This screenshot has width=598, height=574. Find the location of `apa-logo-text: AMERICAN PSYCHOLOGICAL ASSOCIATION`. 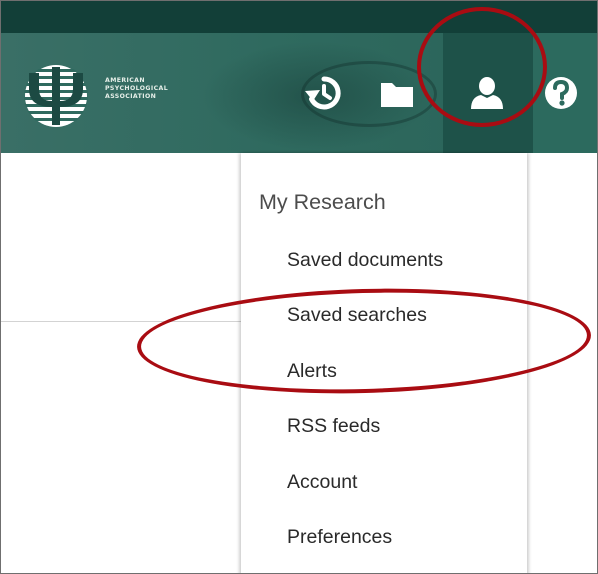

apa-logo-text: AMERICAN PSYCHOLOGICAL ASSOCIATION is located at coordinates (160, 89).